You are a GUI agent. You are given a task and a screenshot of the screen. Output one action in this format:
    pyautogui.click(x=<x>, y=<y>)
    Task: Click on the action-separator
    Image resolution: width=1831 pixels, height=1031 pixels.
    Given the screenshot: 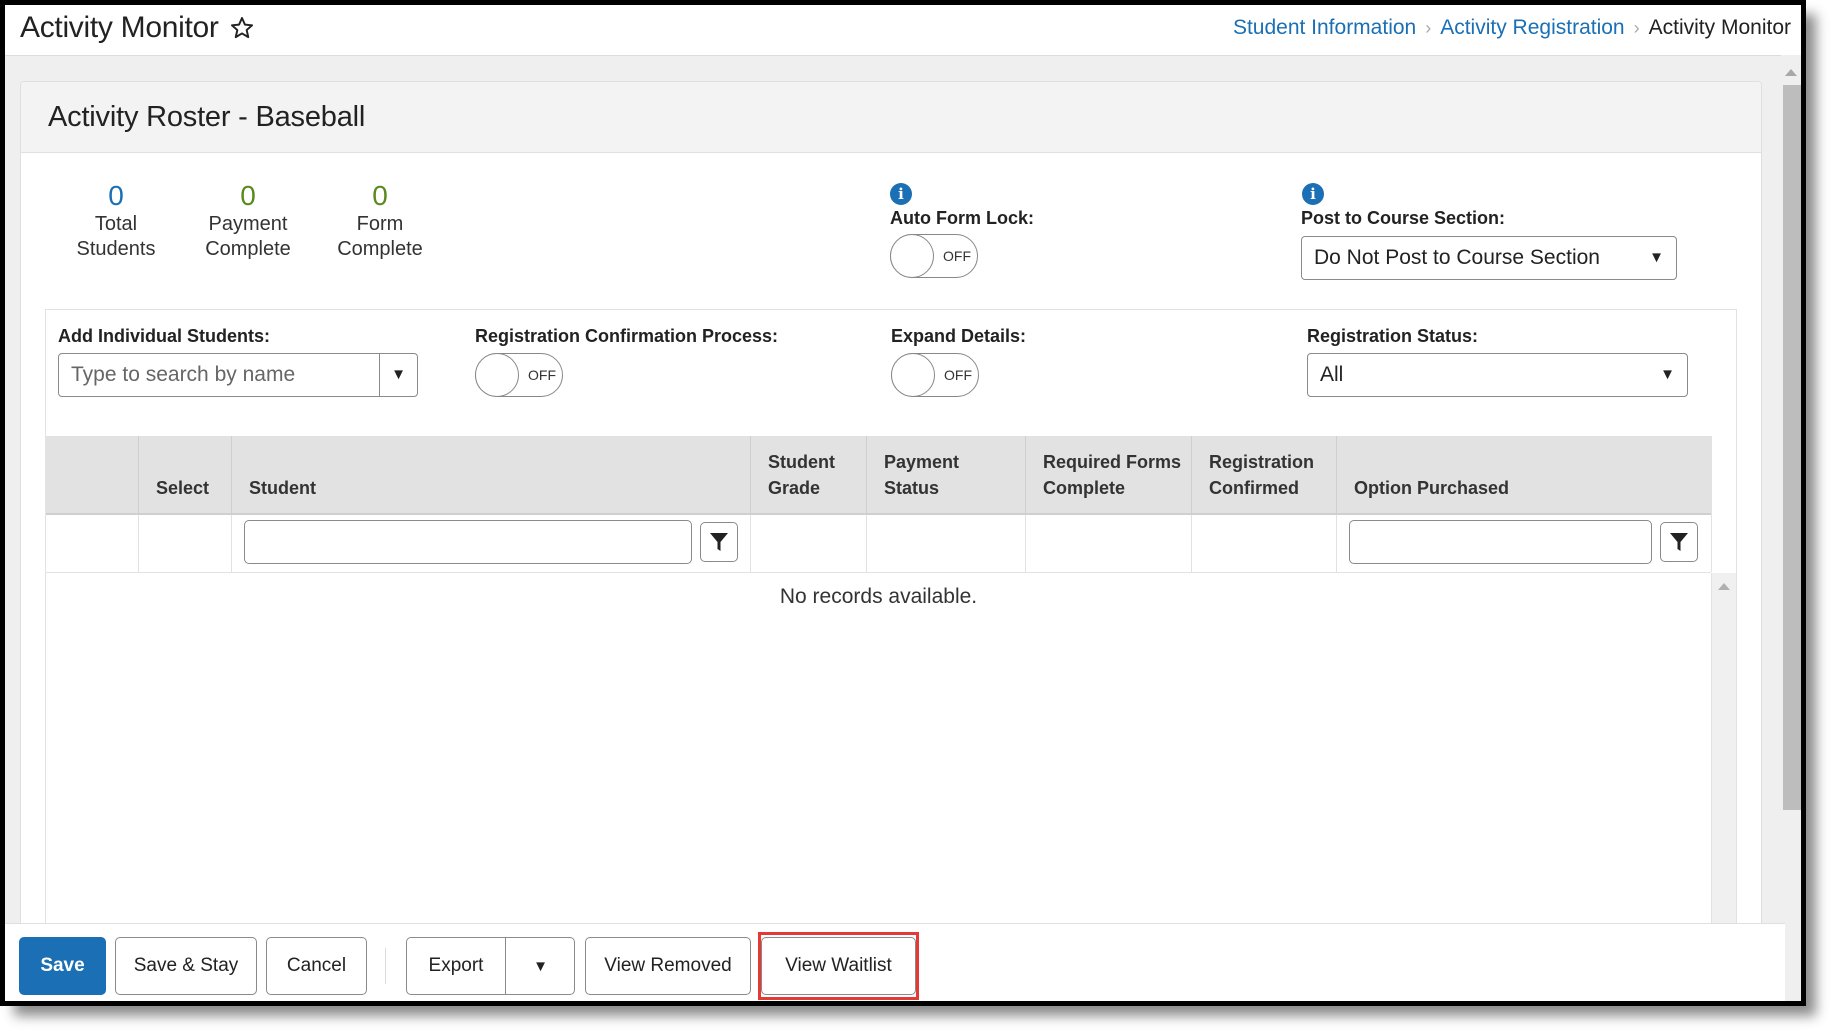 What is the action you would take?
    pyautogui.click(x=385, y=966)
    